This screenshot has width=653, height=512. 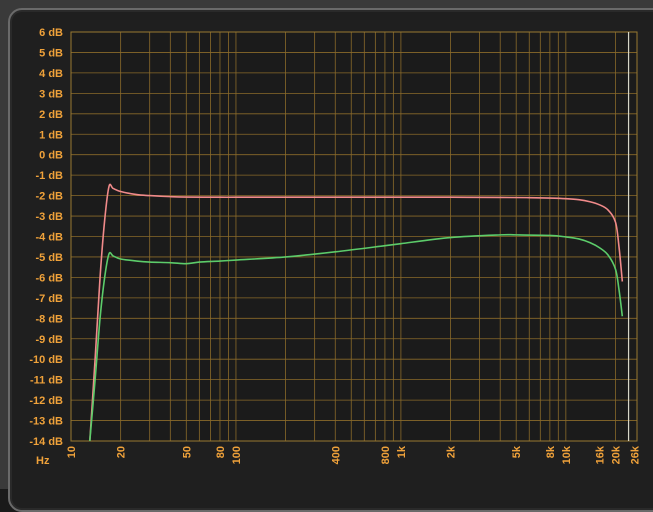 I want to click on y-tick-label: 4 dB, so click(x=51, y=74).